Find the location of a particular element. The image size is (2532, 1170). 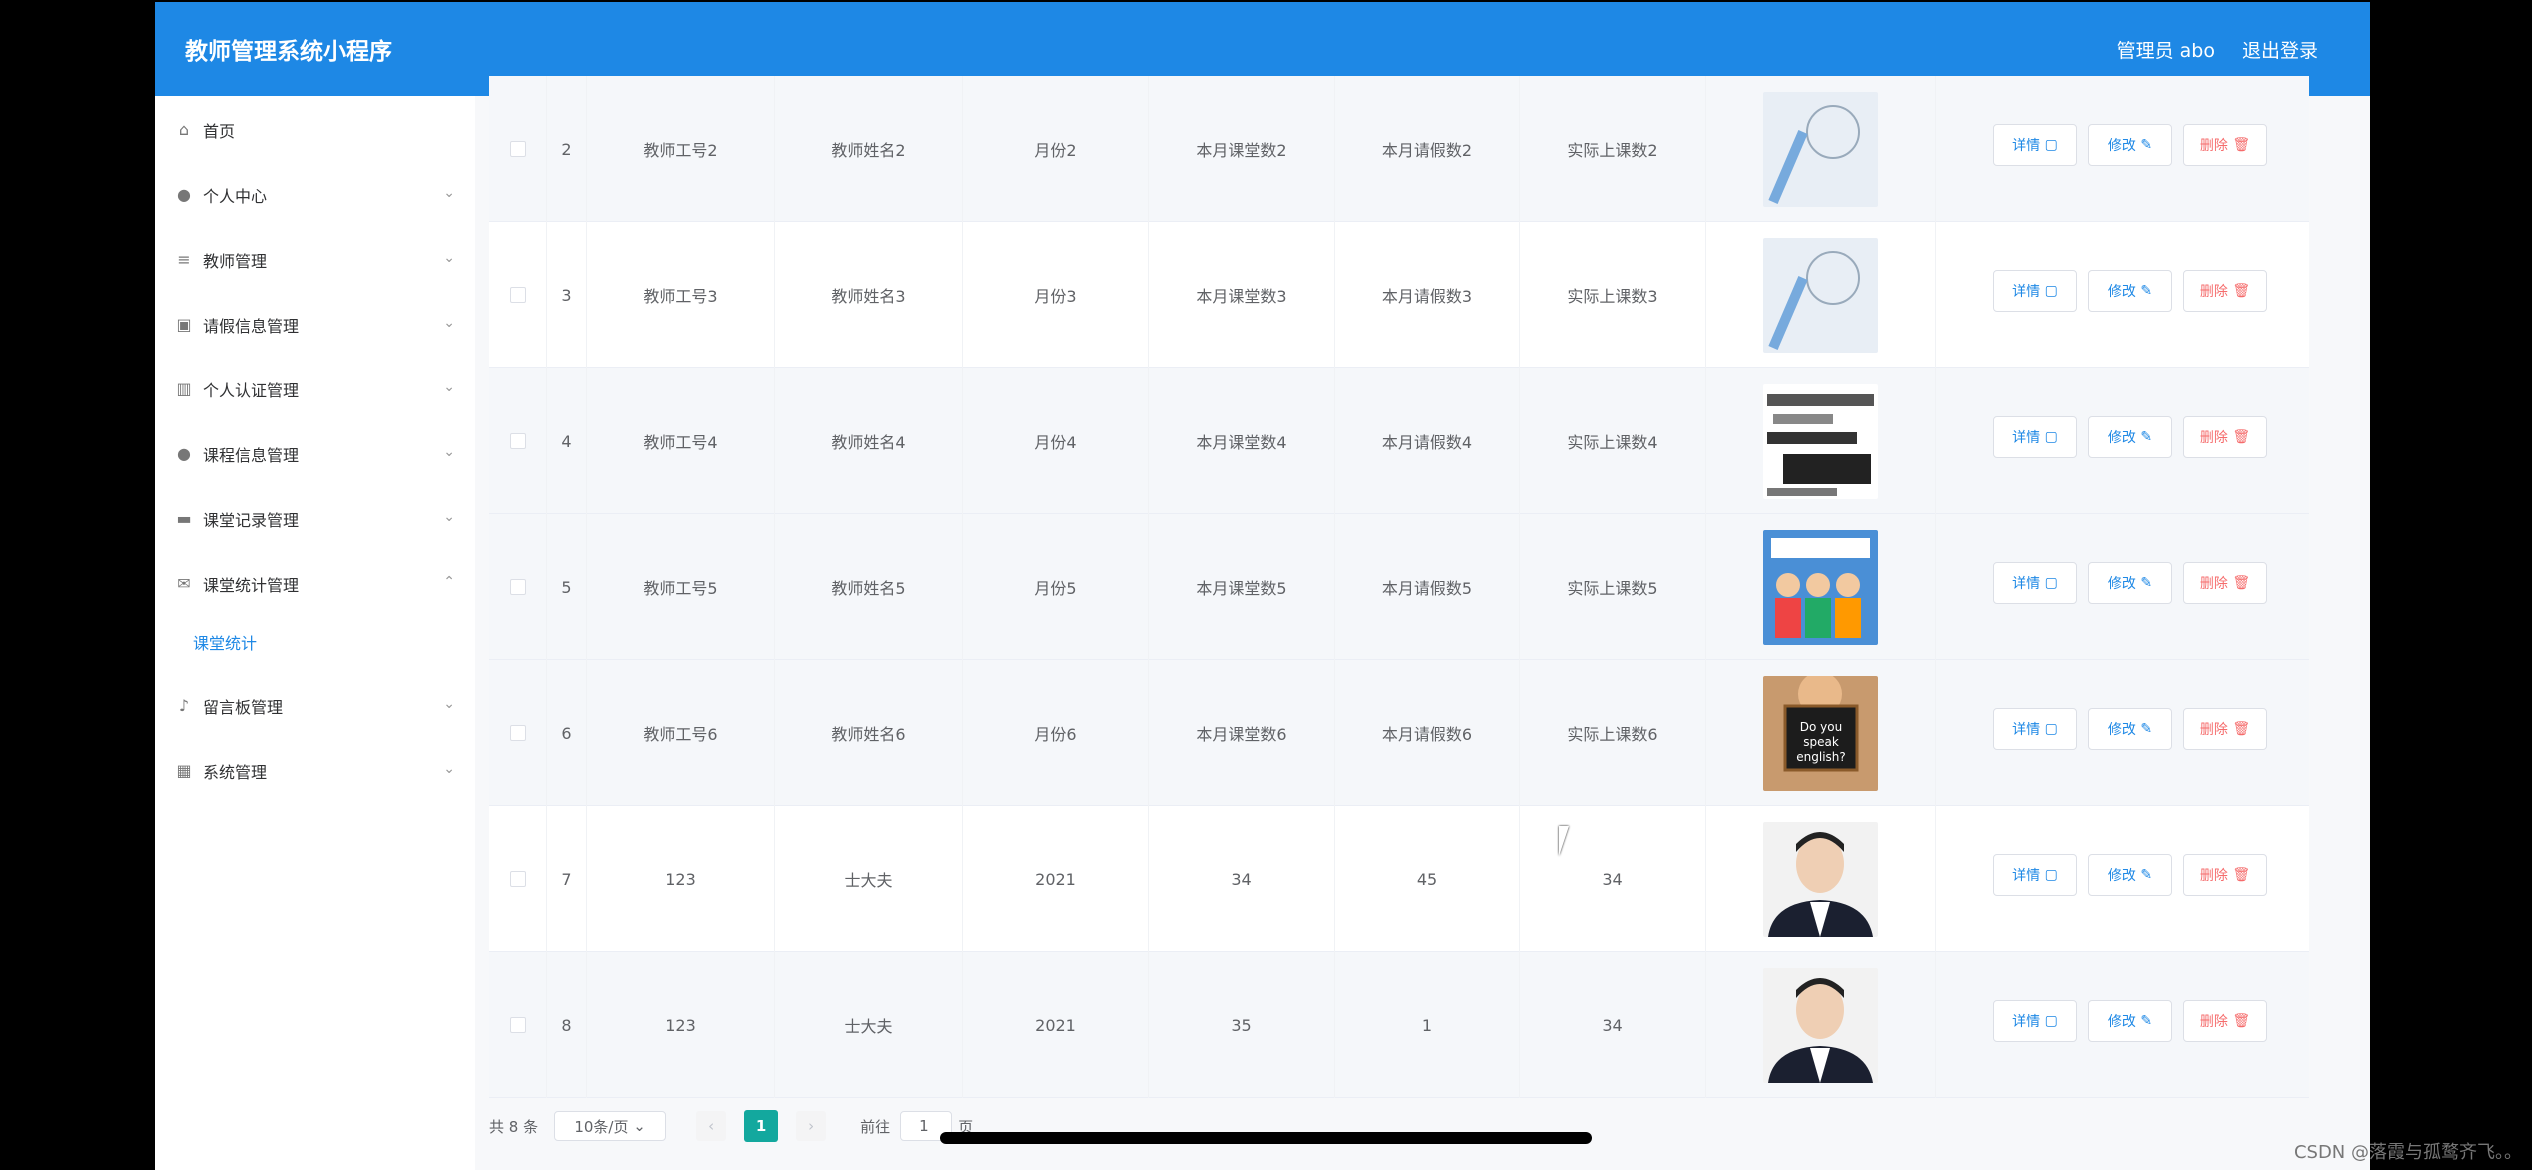

table-row: 7 123 士大夫 2021 34 45 34 详情 ▢ 修改 ✎ 删除 🗑 is located at coordinates (1399, 879).